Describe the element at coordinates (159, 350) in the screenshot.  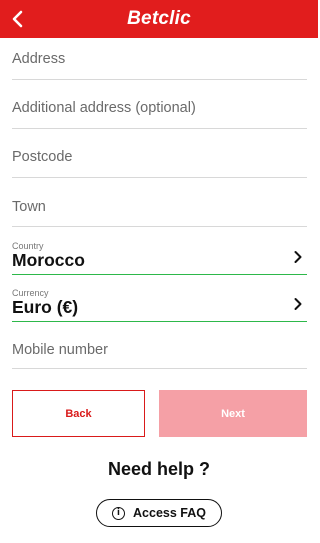
I see `mobile-number-field: Mobile number` at that location.